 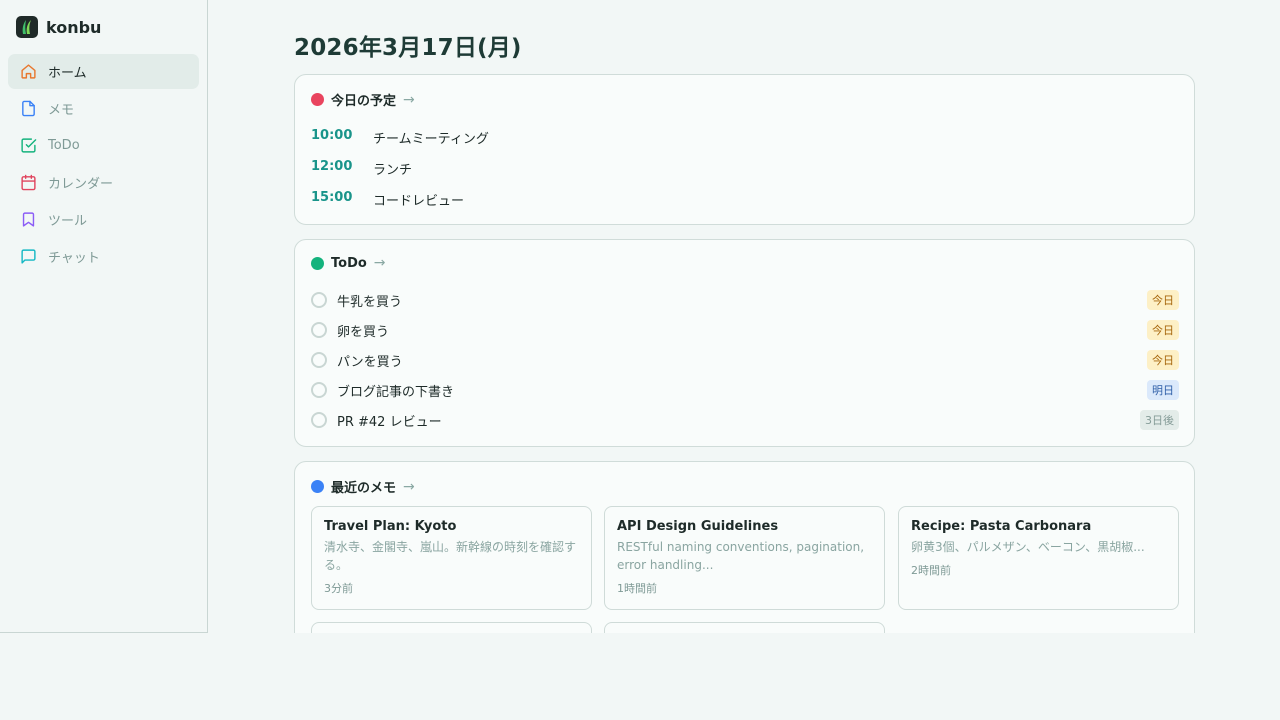 What do you see at coordinates (29, 145) in the screenshot?
I see `check-square-icon` at bounding box center [29, 145].